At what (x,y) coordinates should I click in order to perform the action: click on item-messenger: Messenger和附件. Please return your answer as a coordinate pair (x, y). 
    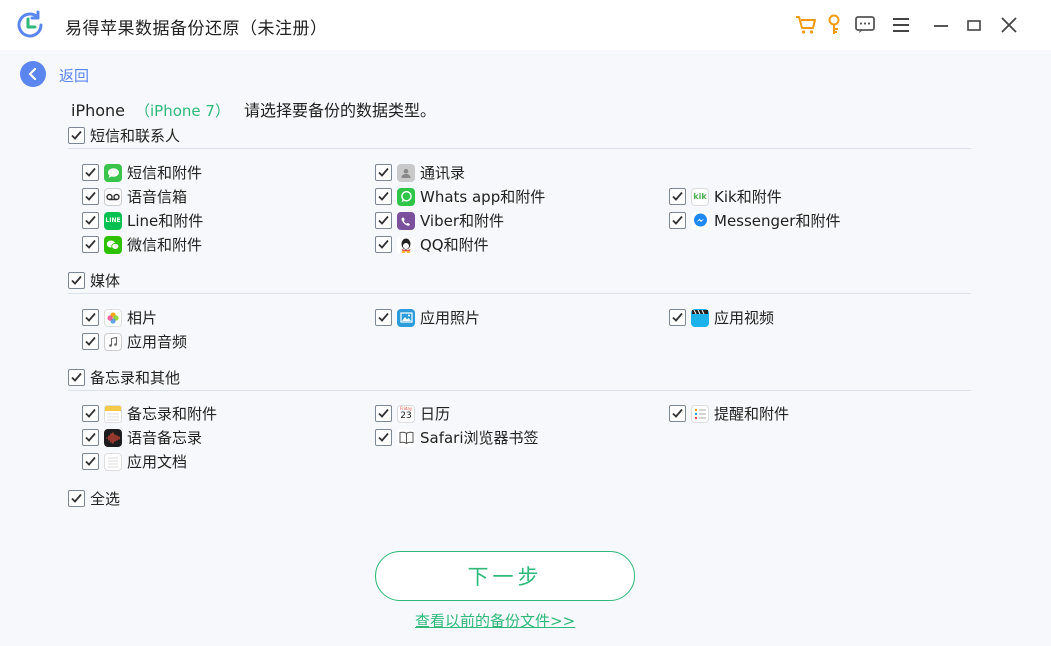
    Looking at the image, I should click on (754, 220).